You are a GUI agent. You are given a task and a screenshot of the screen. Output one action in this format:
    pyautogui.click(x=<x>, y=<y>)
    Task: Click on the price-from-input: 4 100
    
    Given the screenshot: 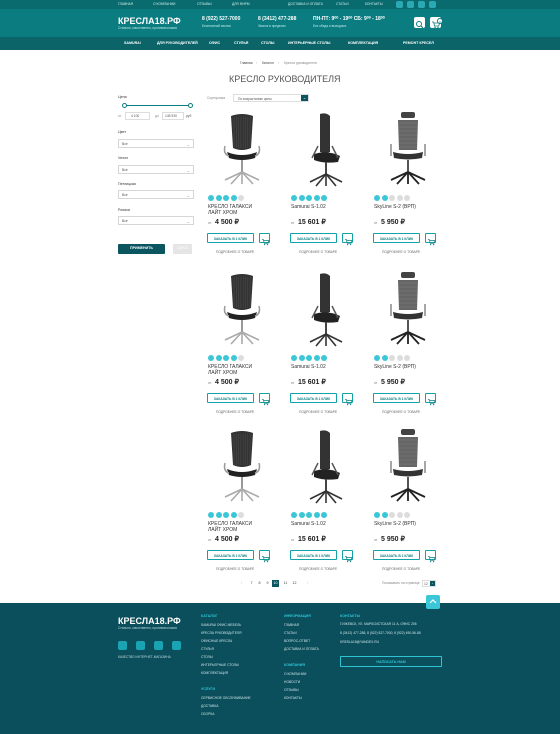 What is the action you would take?
    pyautogui.click(x=137, y=116)
    